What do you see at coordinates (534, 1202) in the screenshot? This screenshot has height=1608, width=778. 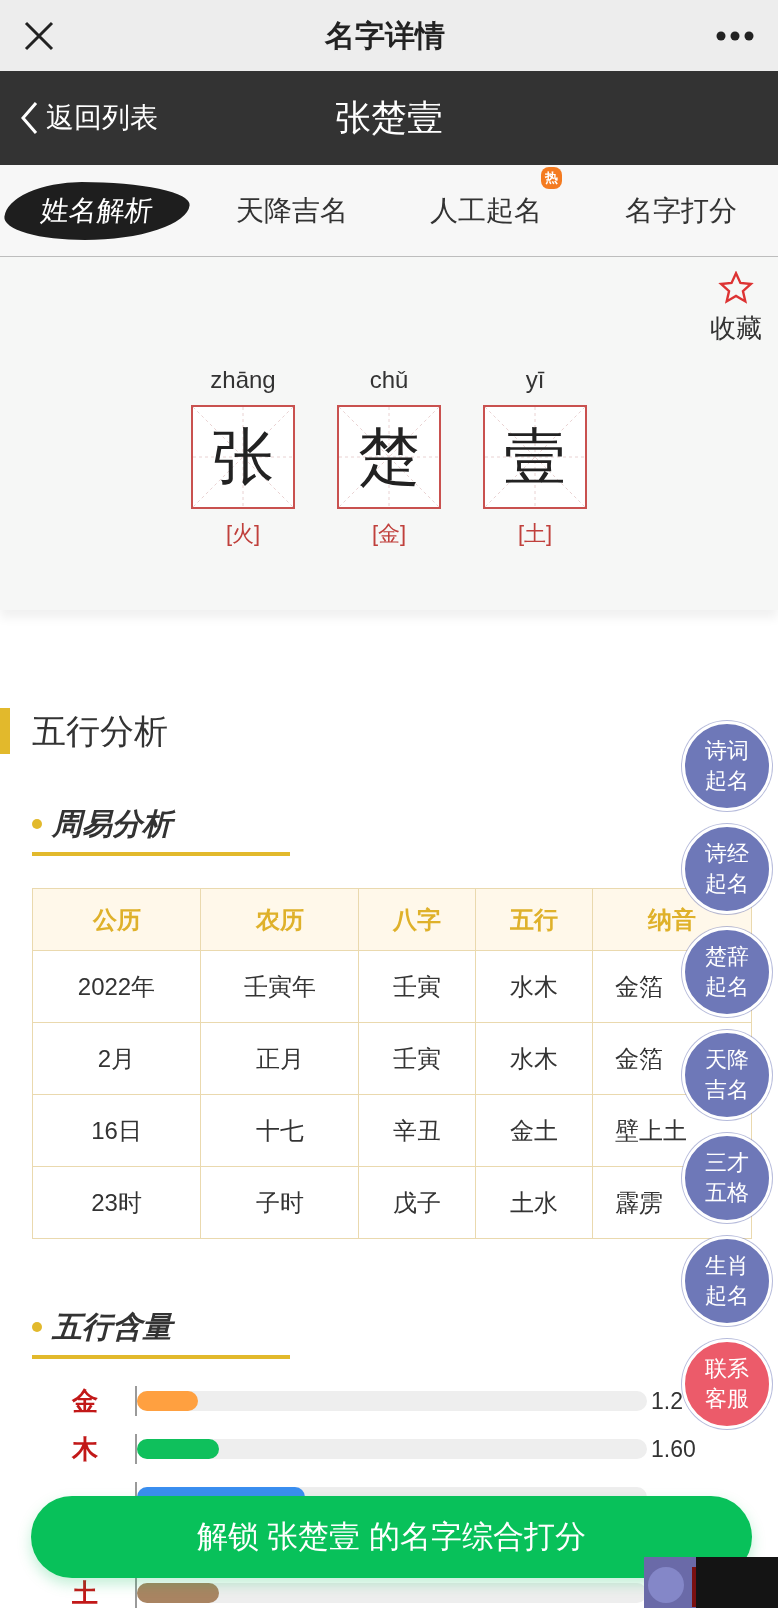 I see `table-cell-text: 土水` at bounding box center [534, 1202].